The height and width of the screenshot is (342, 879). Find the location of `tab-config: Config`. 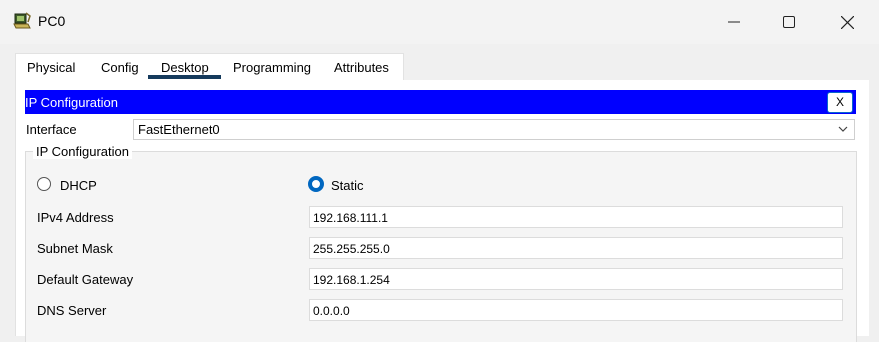

tab-config: Config is located at coordinates (120, 67).